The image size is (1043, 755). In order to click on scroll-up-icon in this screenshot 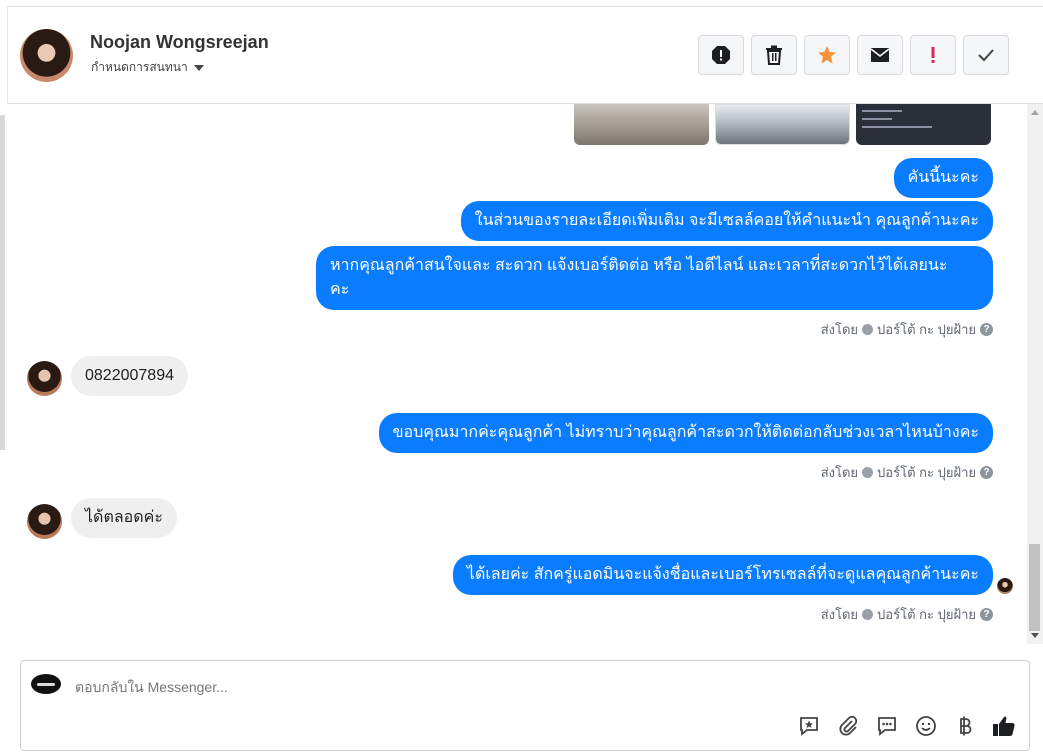, I will do `click(1035, 112)`.